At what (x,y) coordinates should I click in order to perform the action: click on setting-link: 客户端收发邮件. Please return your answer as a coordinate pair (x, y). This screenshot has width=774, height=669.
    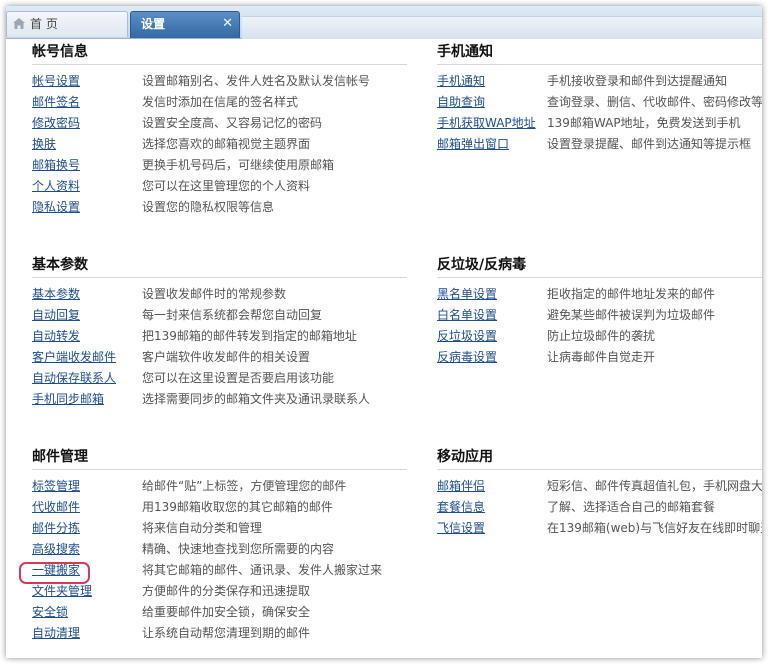
    Looking at the image, I should click on (74, 357).